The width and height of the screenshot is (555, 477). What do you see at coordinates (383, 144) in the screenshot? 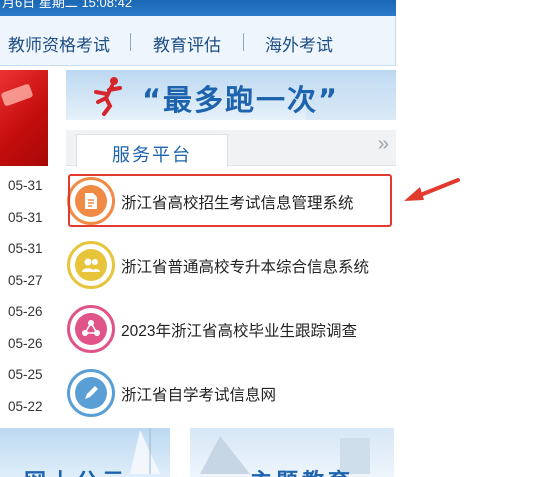
I see `more-button: »` at bounding box center [383, 144].